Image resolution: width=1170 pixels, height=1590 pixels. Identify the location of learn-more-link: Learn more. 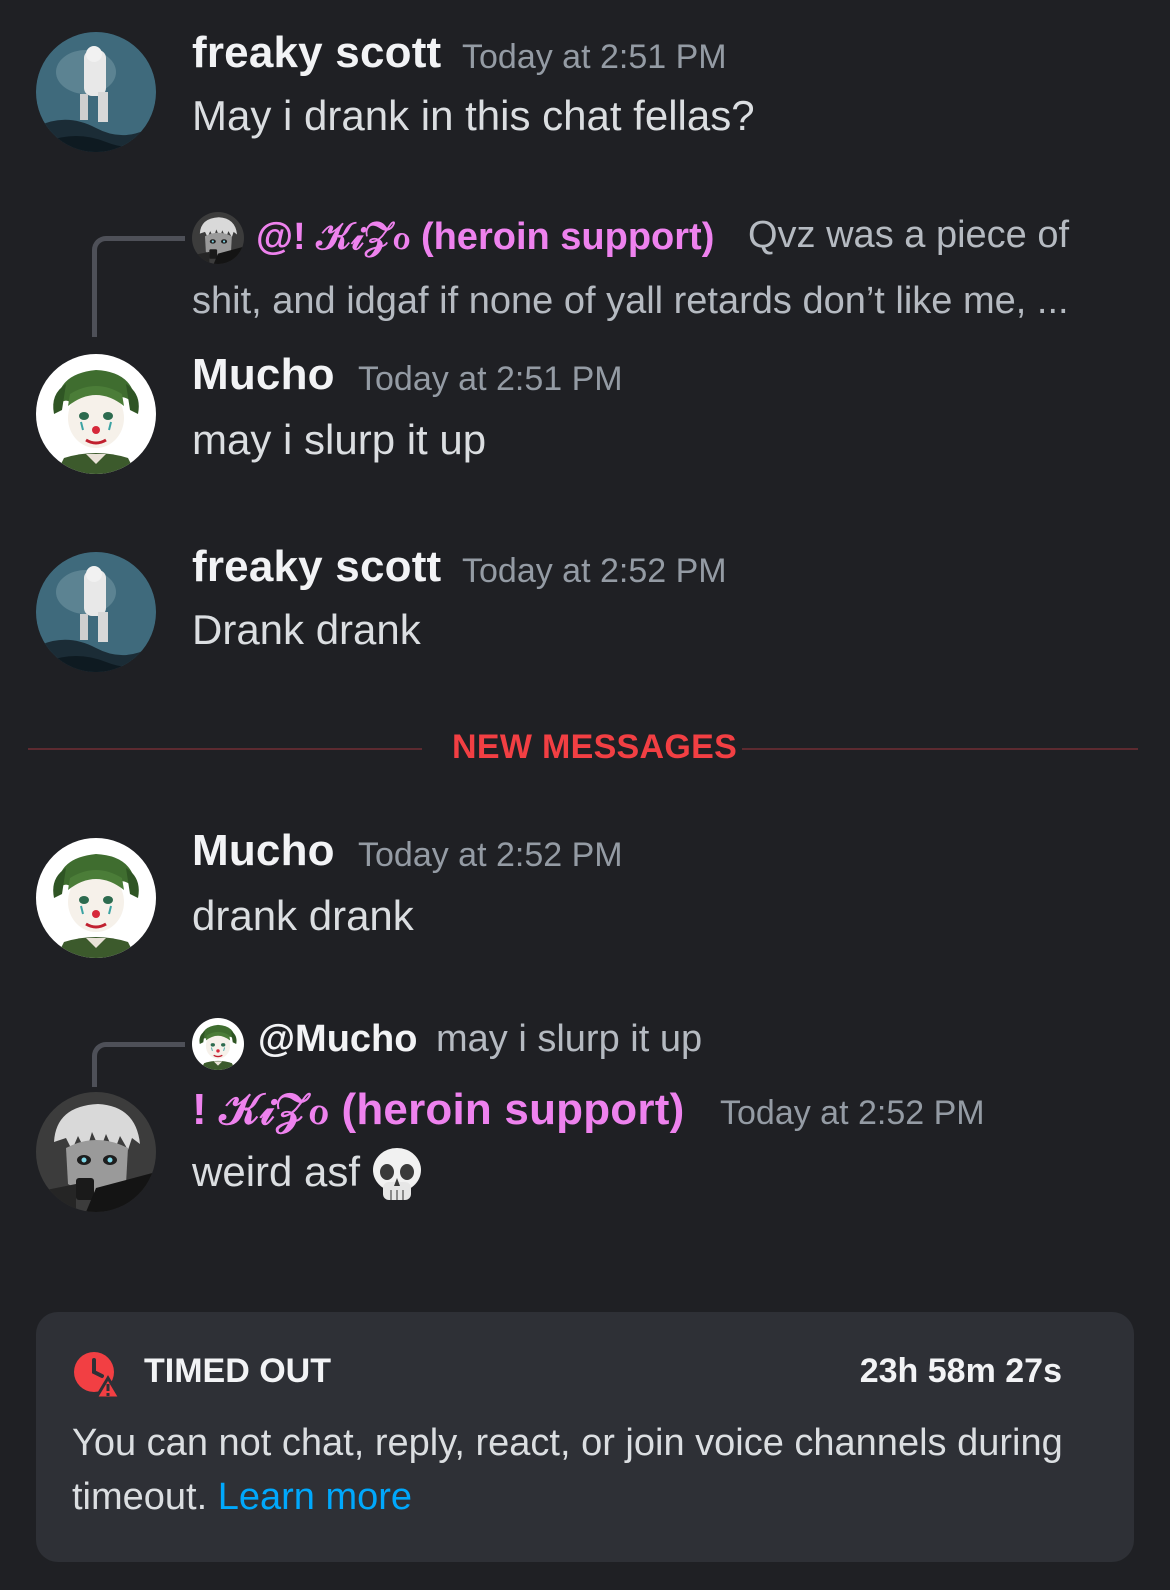
(315, 1497).